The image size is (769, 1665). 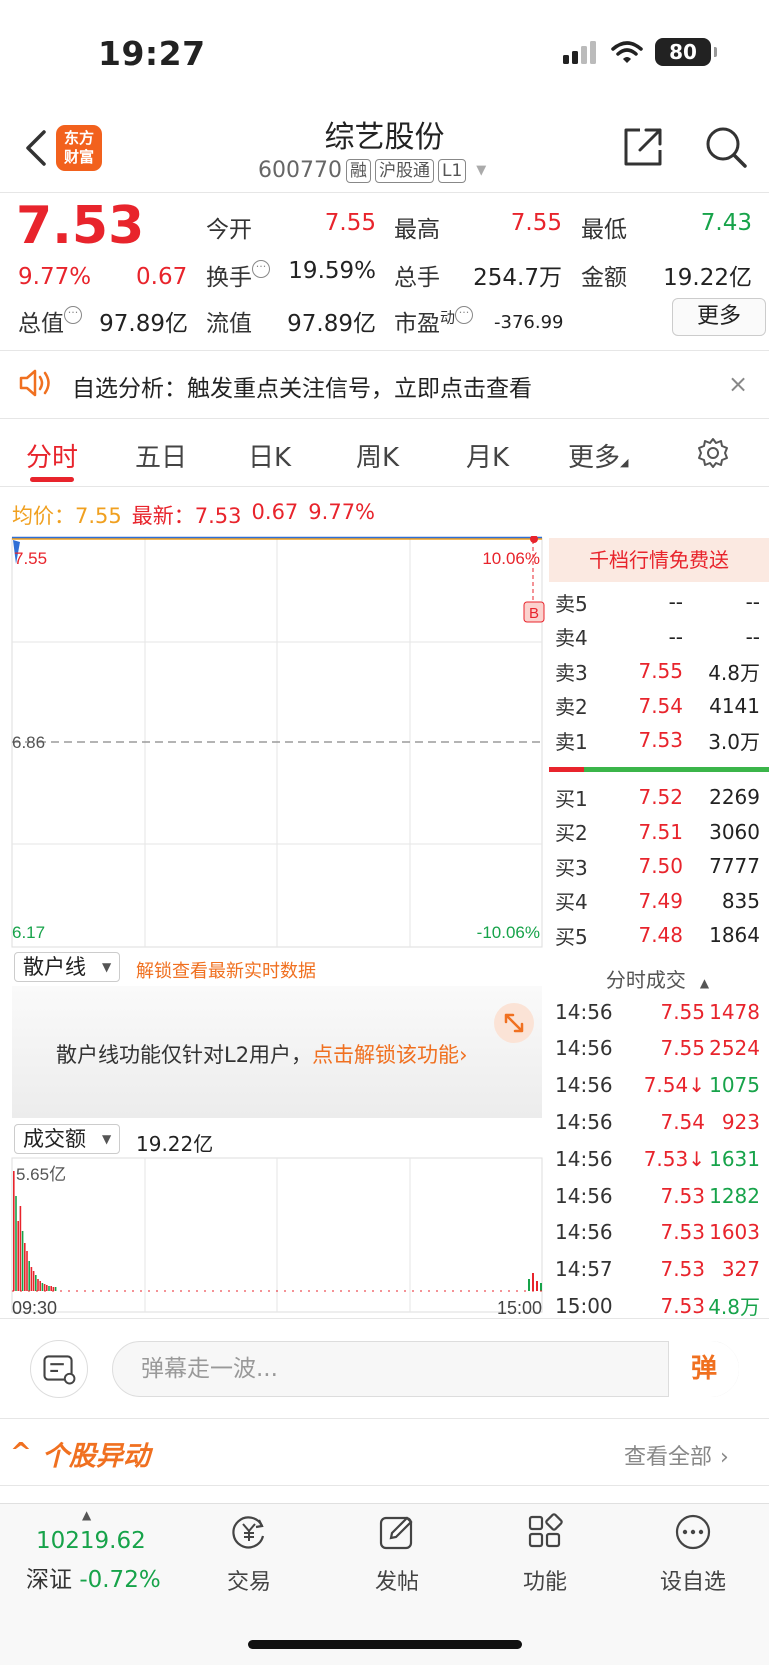 What do you see at coordinates (740, 1121) in the screenshot?
I see `trade-volume: 923` at bounding box center [740, 1121].